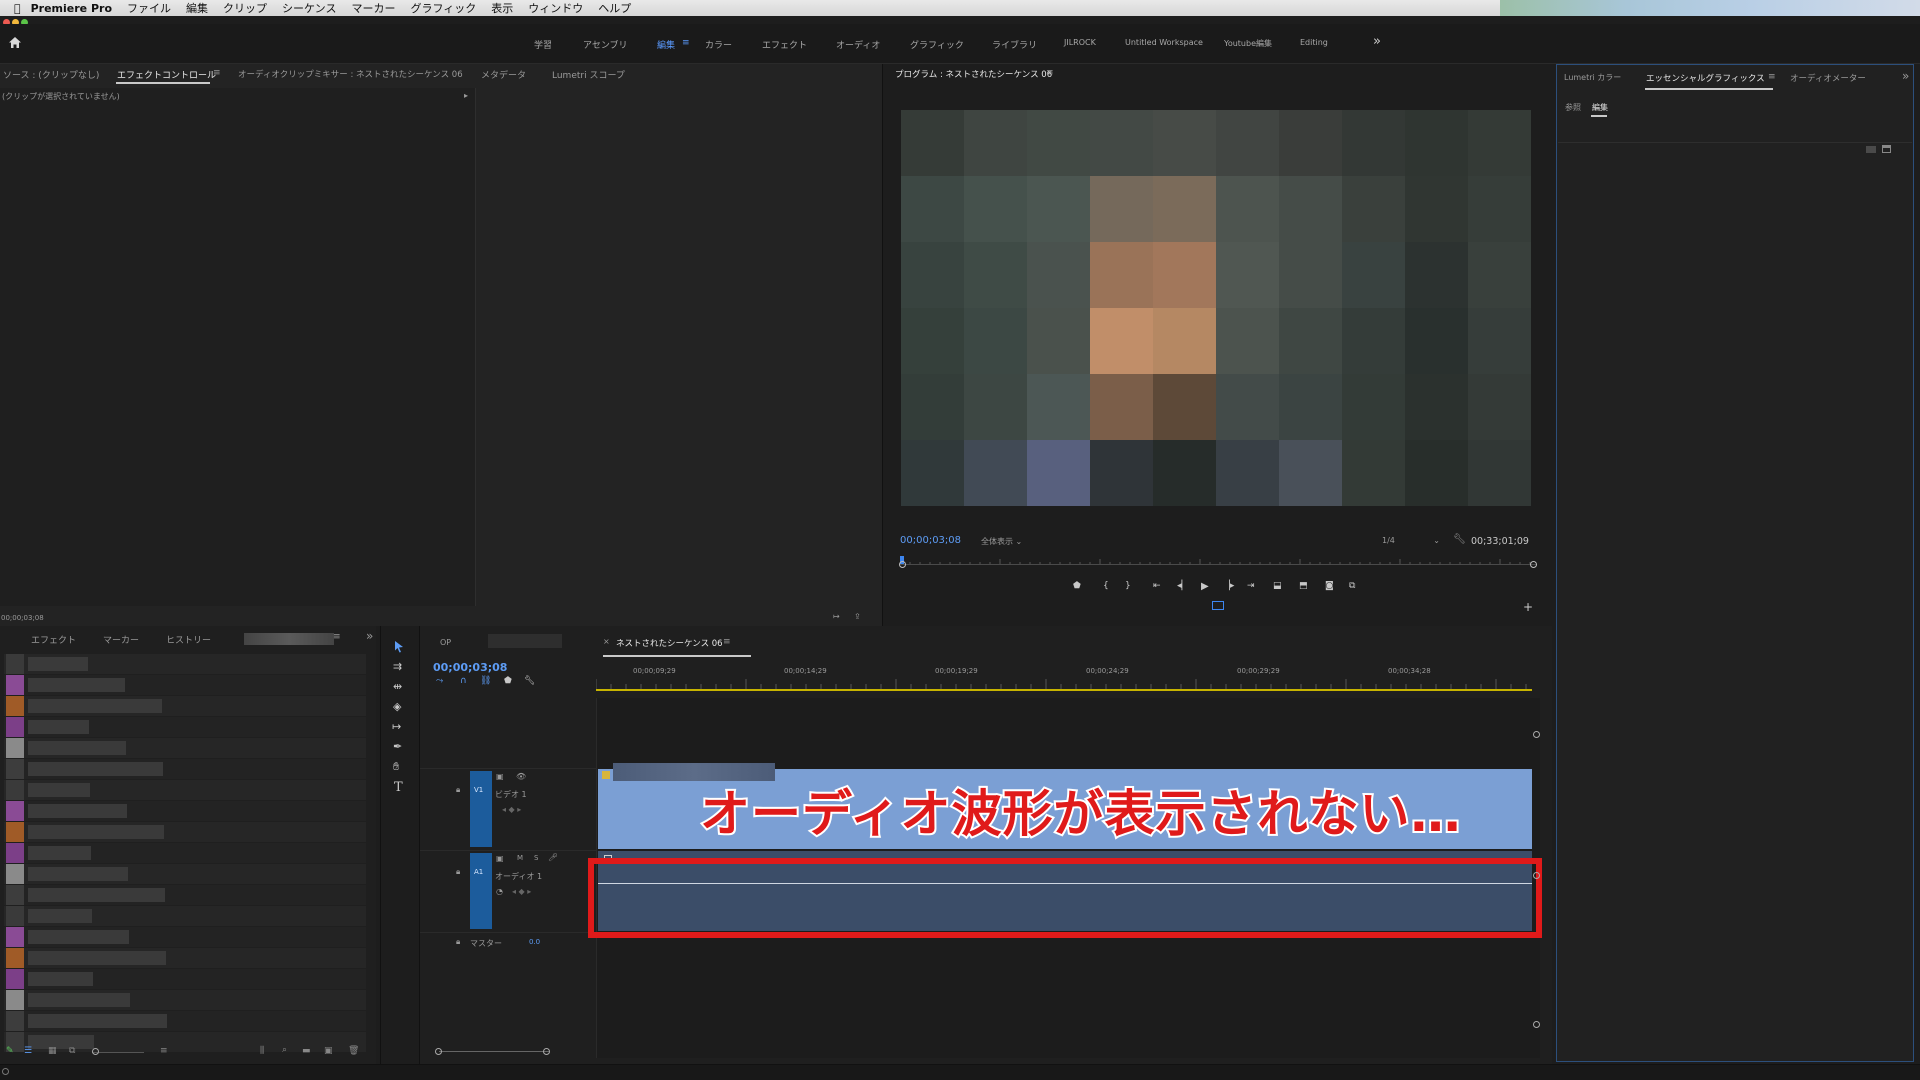 The width and height of the screenshot is (1920, 1080). I want to click on in-point-handle, so click(902, 564).